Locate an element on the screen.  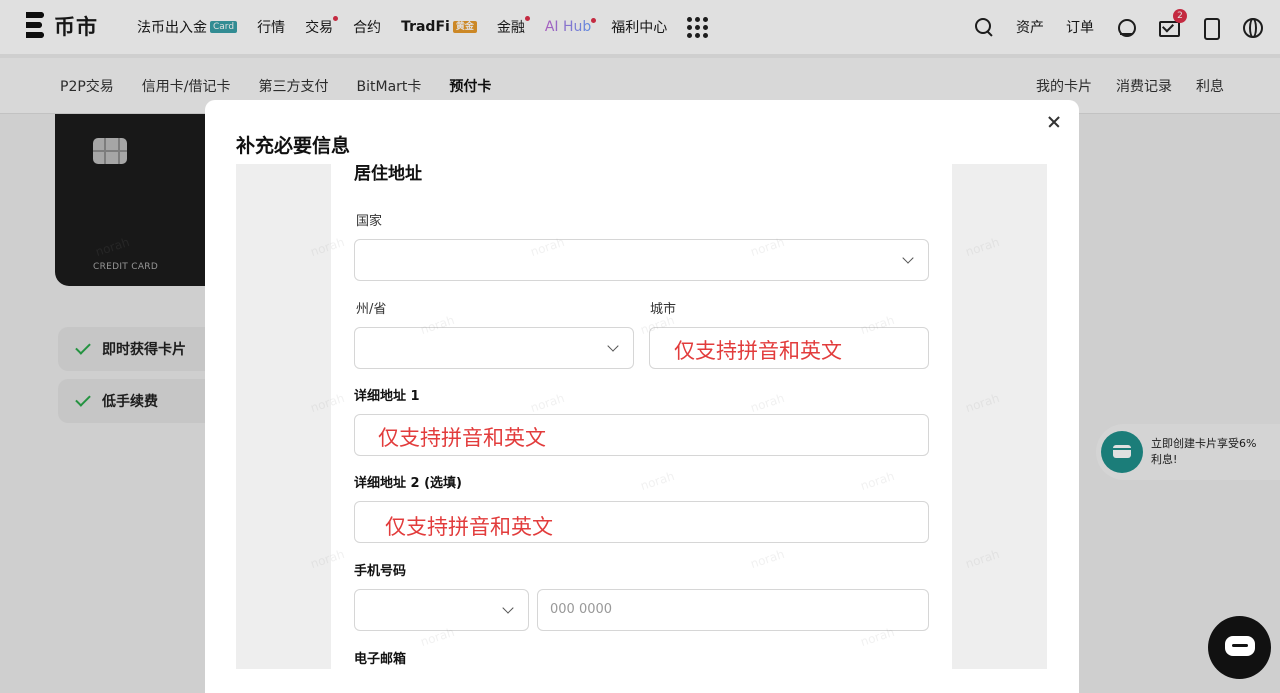
address1-label: 详细地址 1 is located at coordinates (387, 396).